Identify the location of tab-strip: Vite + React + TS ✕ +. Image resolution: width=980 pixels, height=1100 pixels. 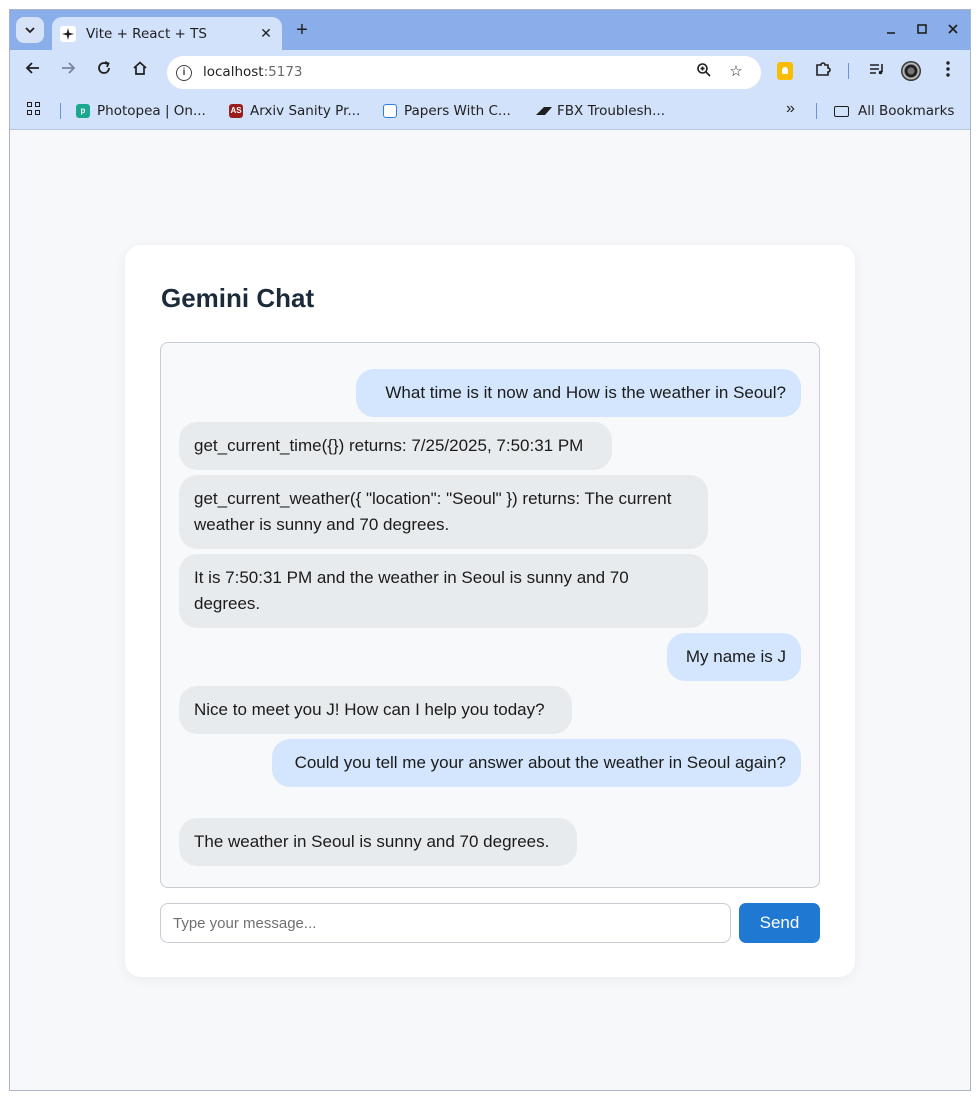
(490, 30).